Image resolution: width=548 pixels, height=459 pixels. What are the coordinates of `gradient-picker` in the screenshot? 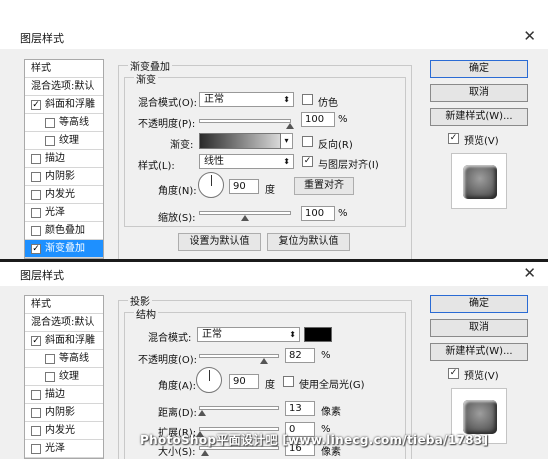 It's located at (240, 141).